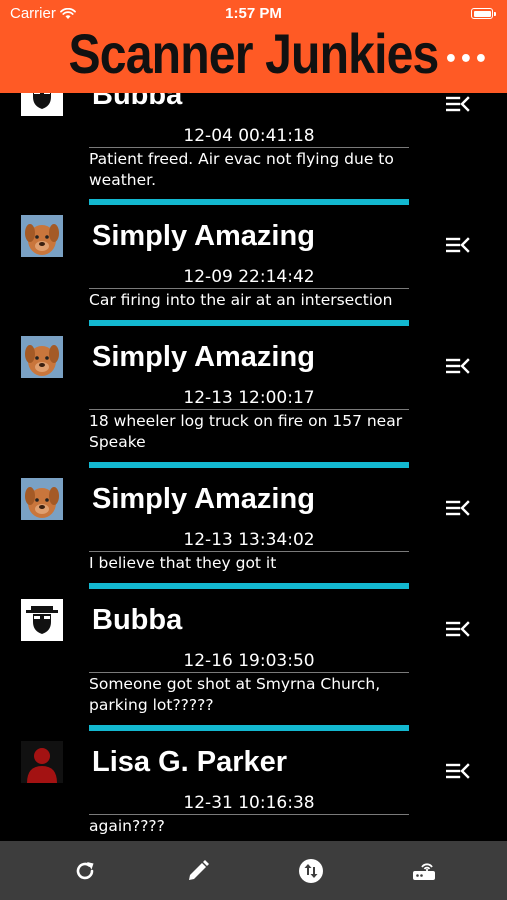 Image resolution: width=507 pixels, height=900 pixels. What do you see at coordinates (249, 277) in the screenshot?
I see `post-timestamp: 12-09 22:14:42` at bounding box center [249, 277].